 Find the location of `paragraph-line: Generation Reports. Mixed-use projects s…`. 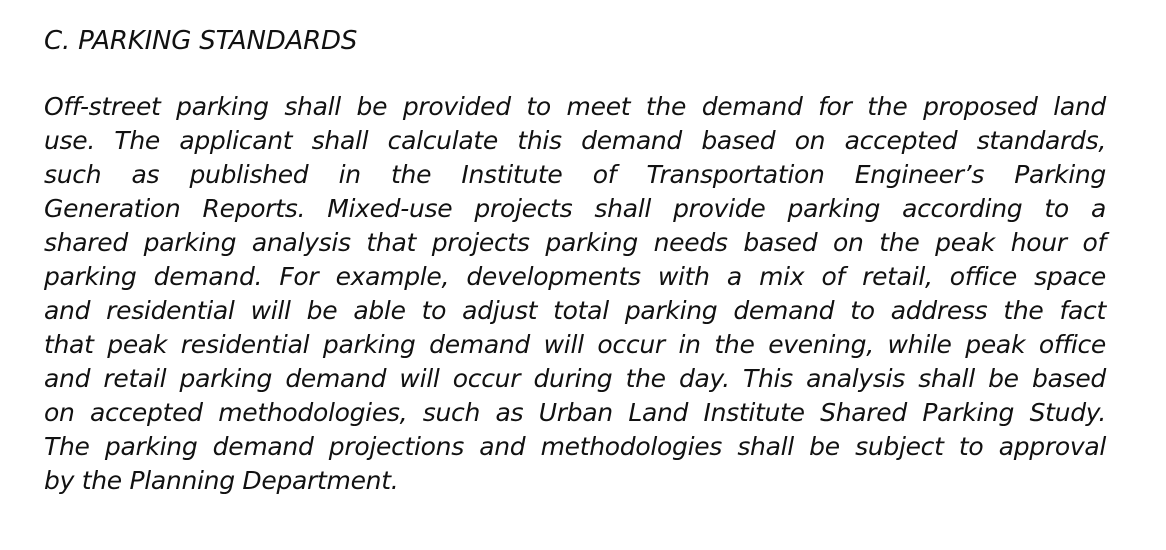

paragraph-line: Generation Reports. Mixed-use projects s… is located at coordinates (575, 208).